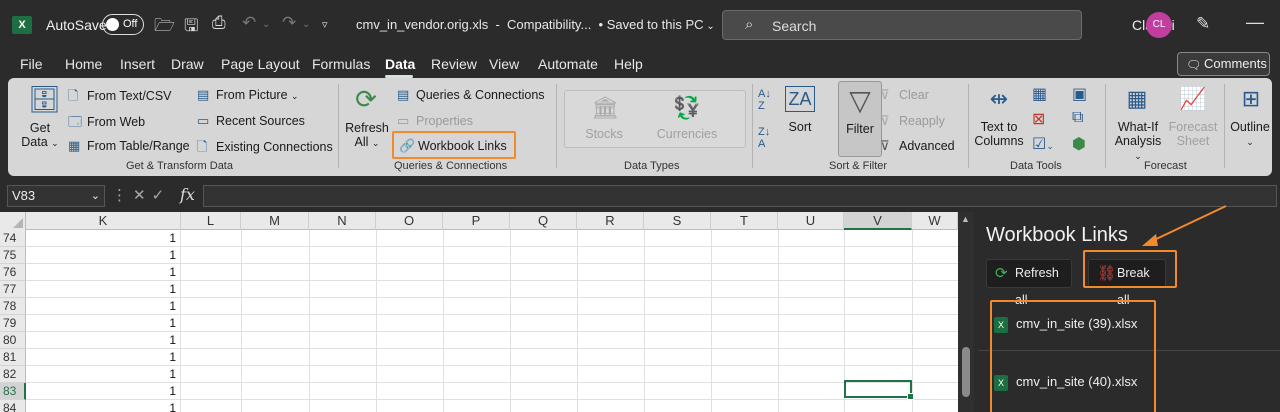  I want to click on get-data-button: Get Data ⌄, so click(40, 135).